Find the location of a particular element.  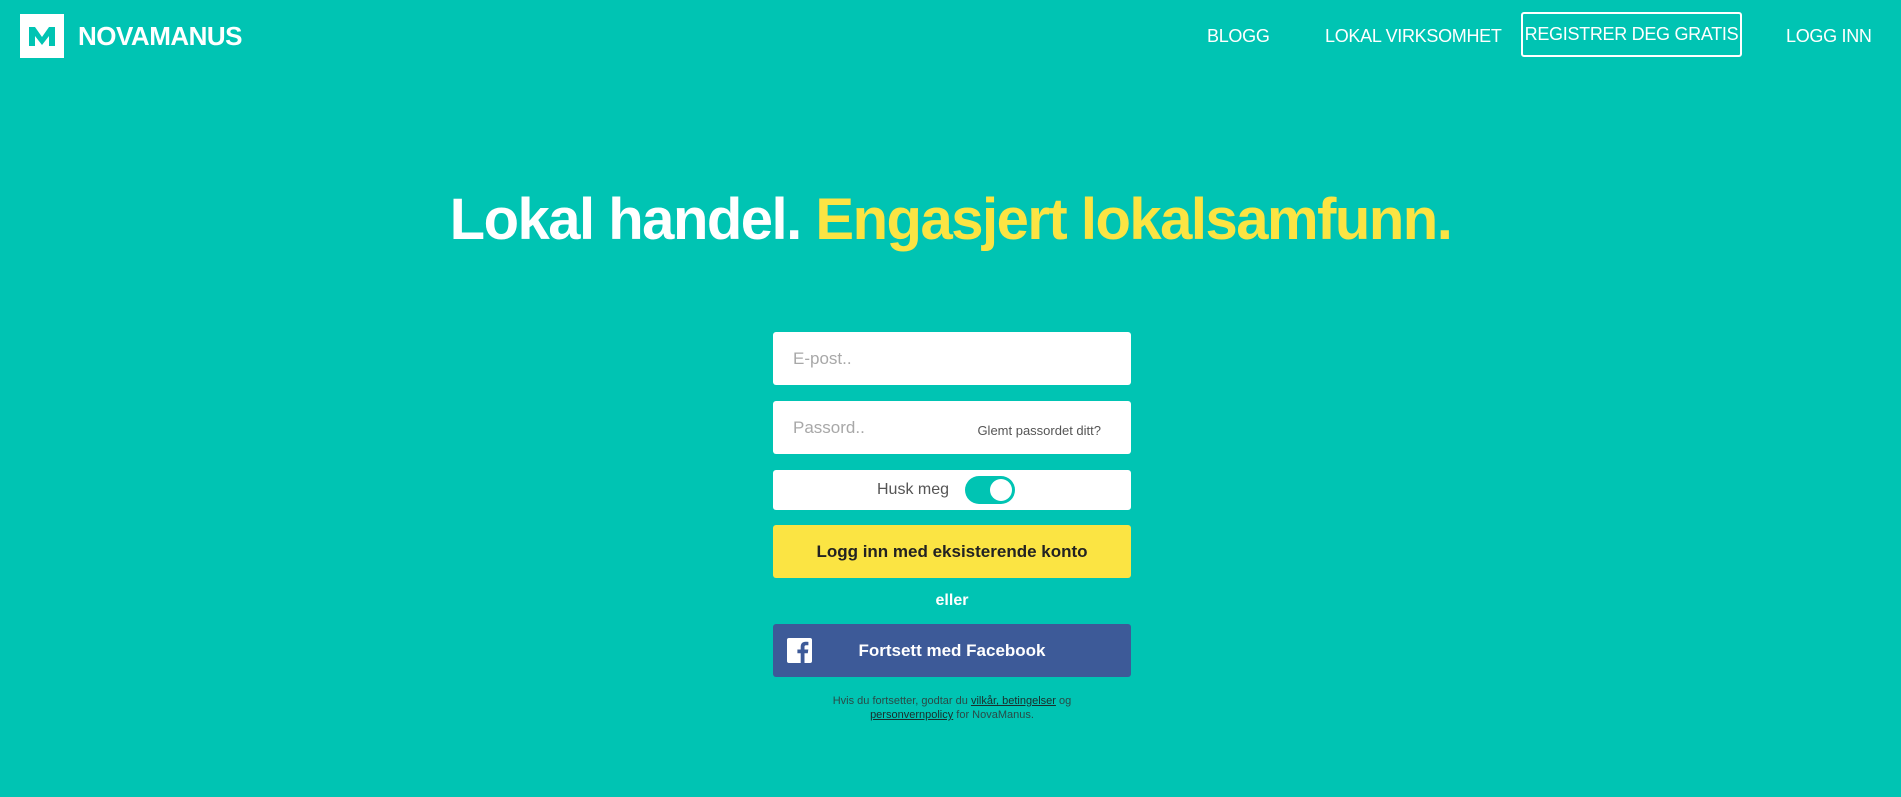

remember-me-toggle is located at coordinates (990, 490).